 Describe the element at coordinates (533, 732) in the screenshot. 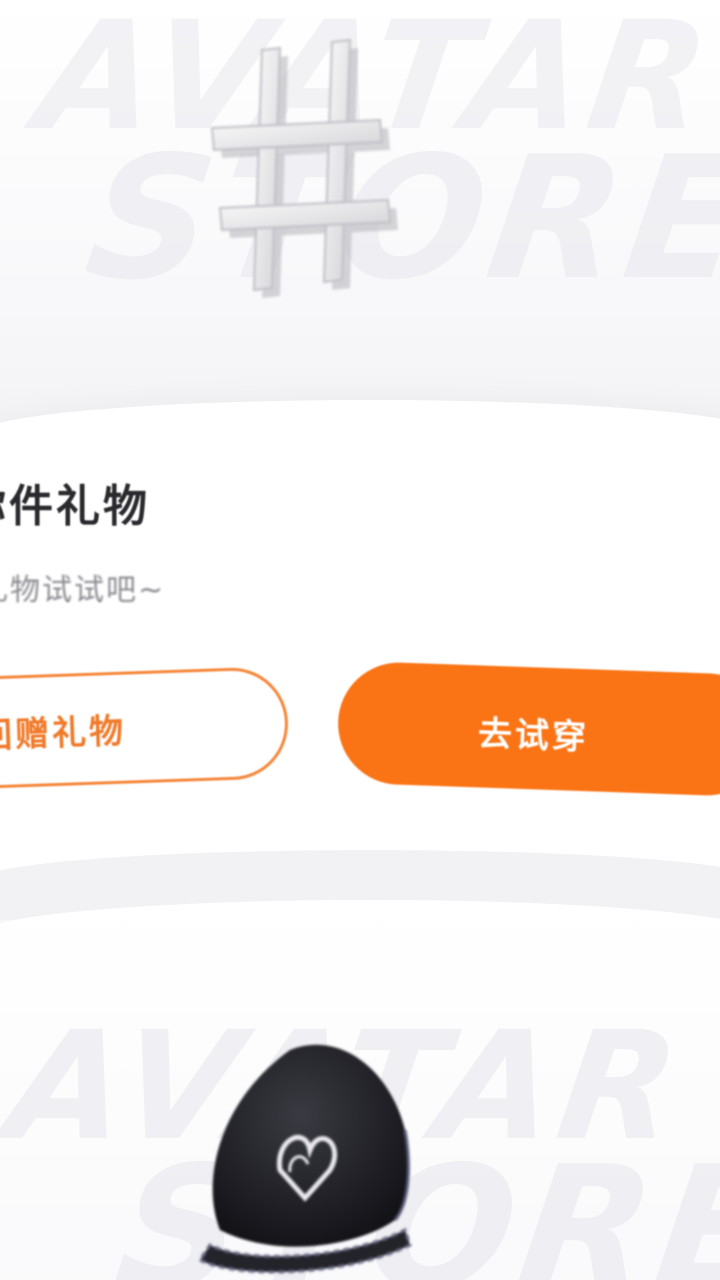

I see `try-on-button-label: 去试穿` at that location.